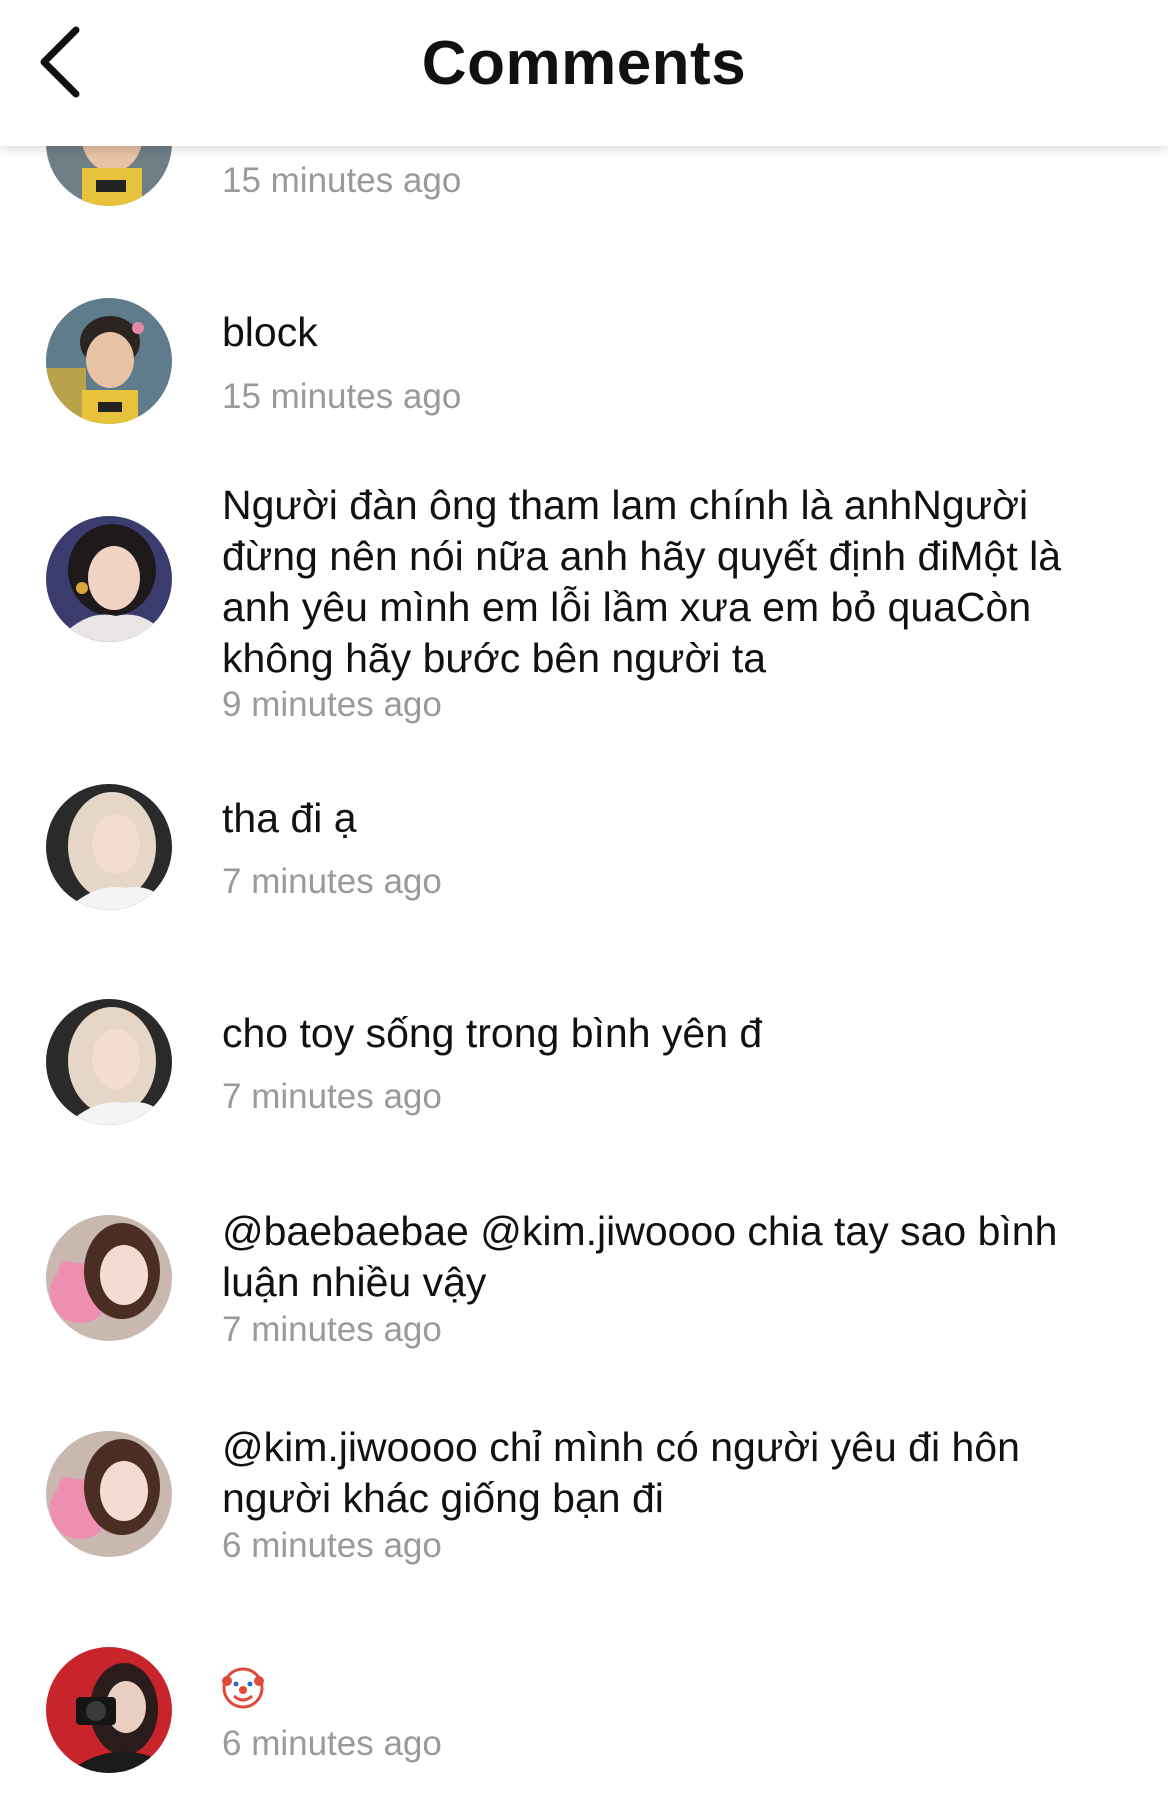  Describe the element at coordinates (492, 1033) in the screenshot. I see `comment-text: cho toy sống trong bình yên đ` at that location.